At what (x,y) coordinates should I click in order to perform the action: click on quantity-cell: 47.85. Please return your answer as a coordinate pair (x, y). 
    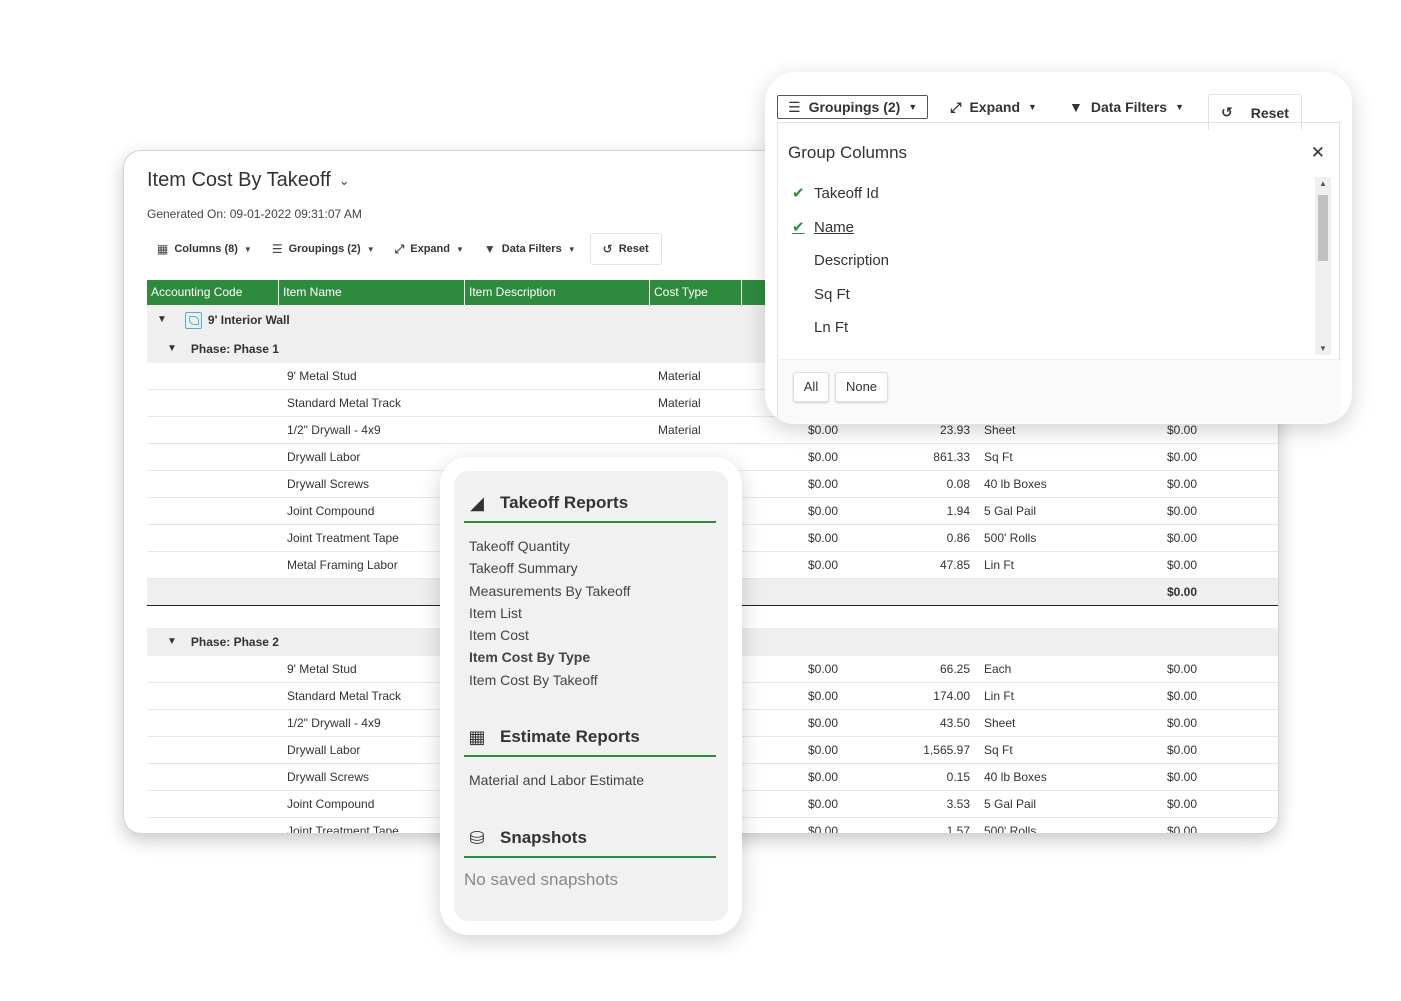
    Looking at the image, I should click on (954, 565).